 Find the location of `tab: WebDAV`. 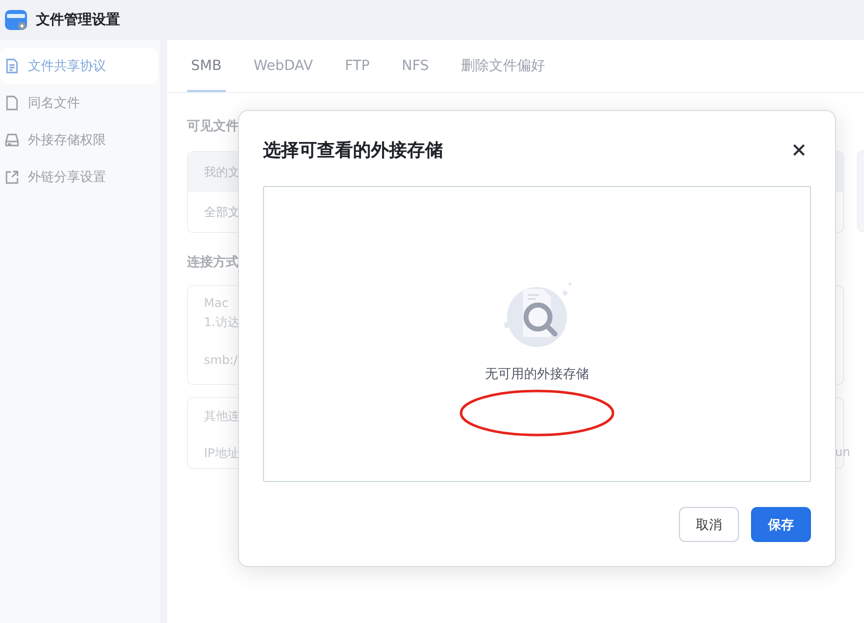

tab: WebDAV is located at coordinates (283, 66).